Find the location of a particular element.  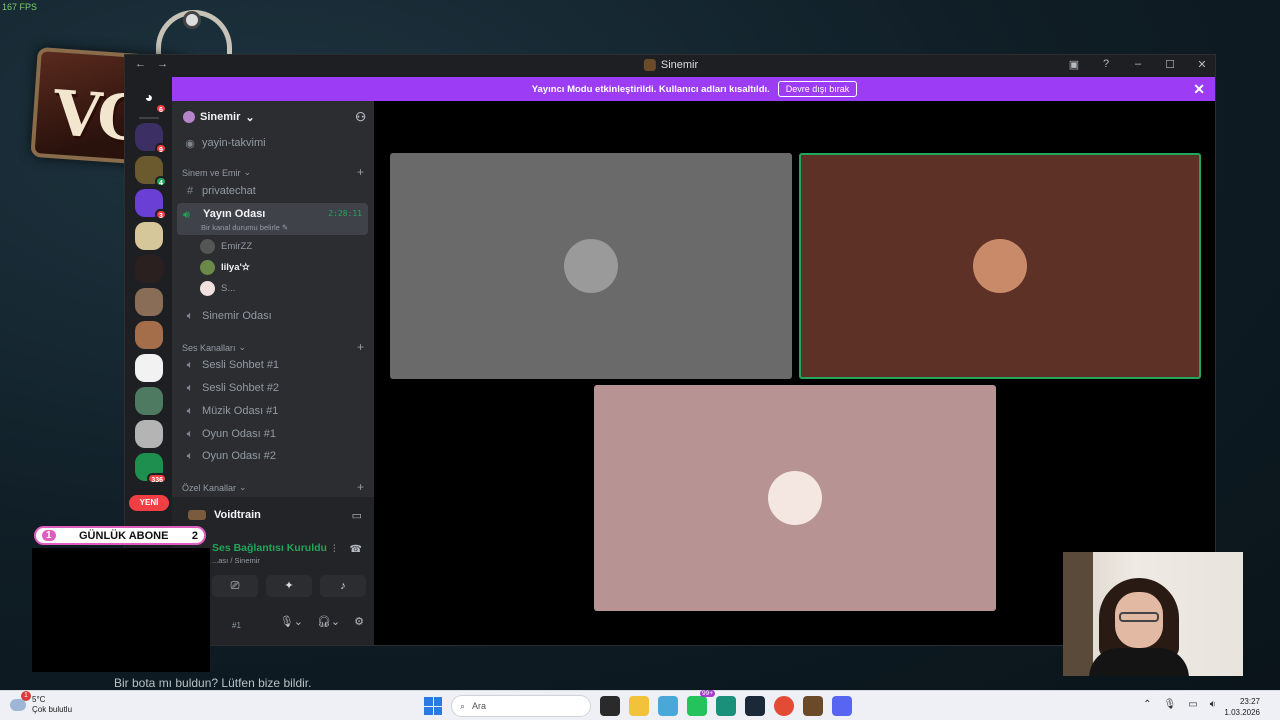

whatsapp-icon: 99+ is located at coordinates (701, 703).